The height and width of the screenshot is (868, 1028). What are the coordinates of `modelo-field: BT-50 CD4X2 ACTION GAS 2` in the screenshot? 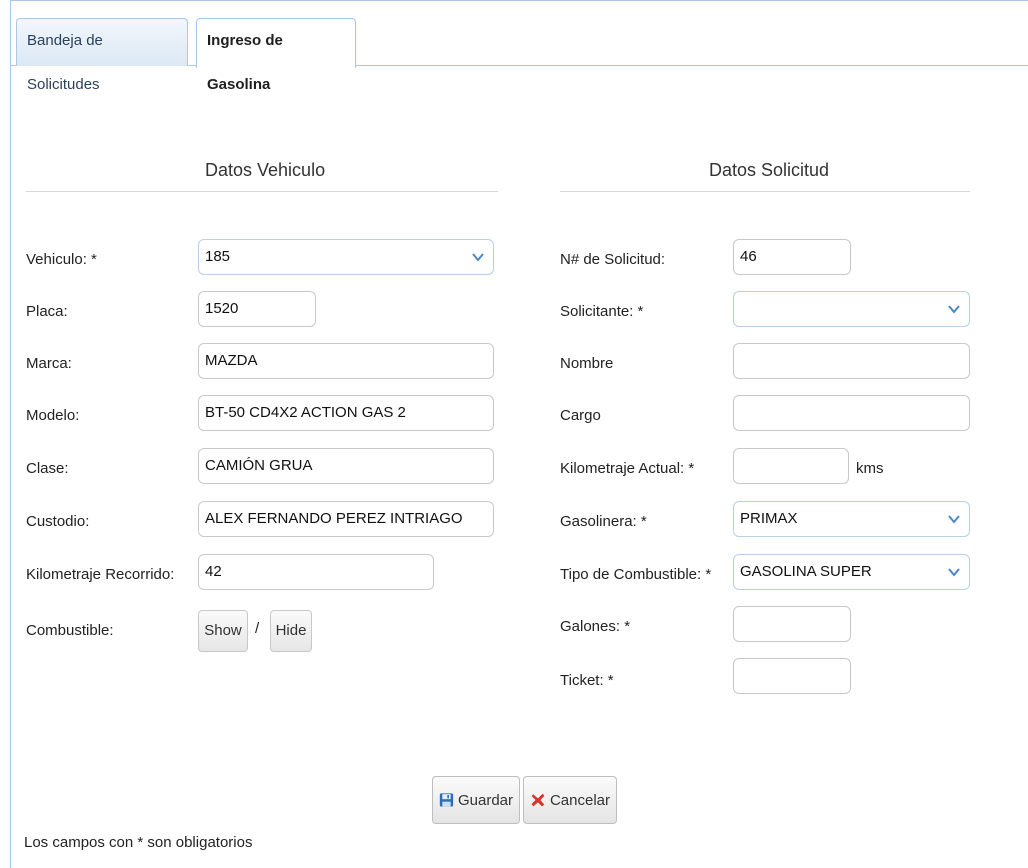 It's located at (346, 413).